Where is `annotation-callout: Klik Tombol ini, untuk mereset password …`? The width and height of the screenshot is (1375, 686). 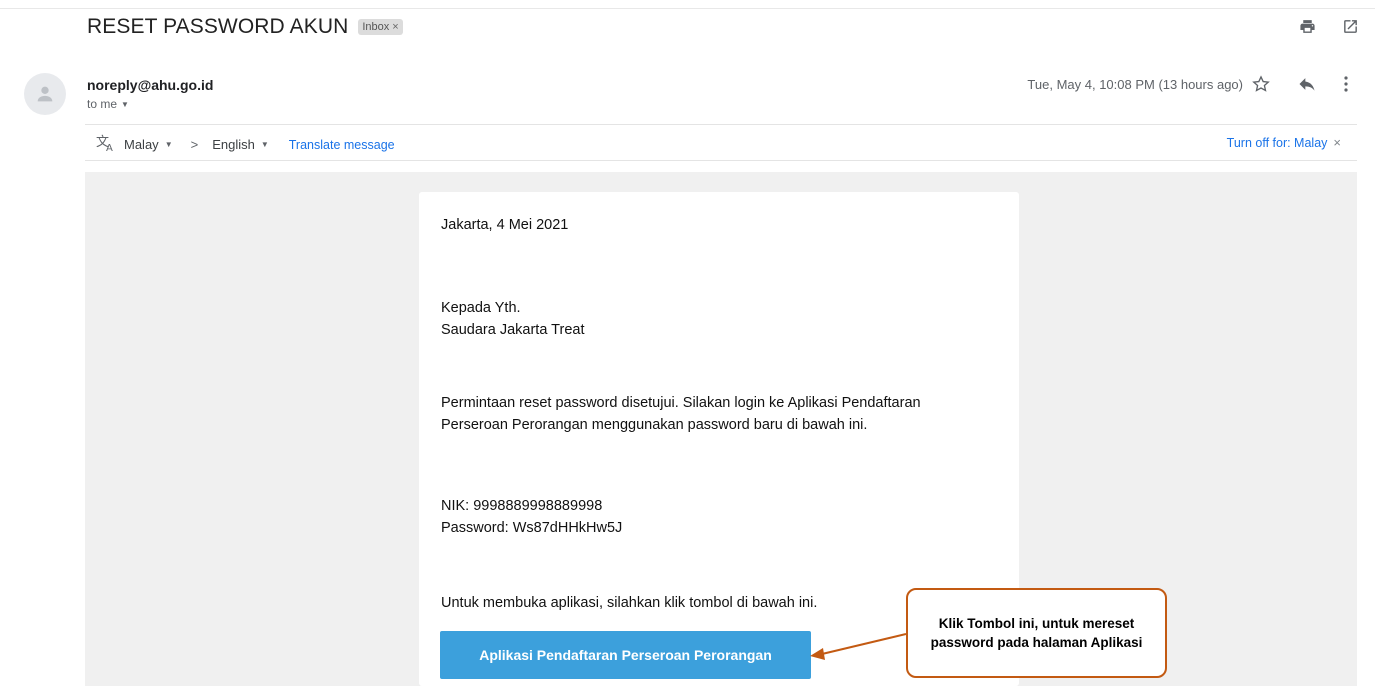 annotation-callout: Klik Tombol ini, untuk mereset password … is located at coordinates (1036, 633).